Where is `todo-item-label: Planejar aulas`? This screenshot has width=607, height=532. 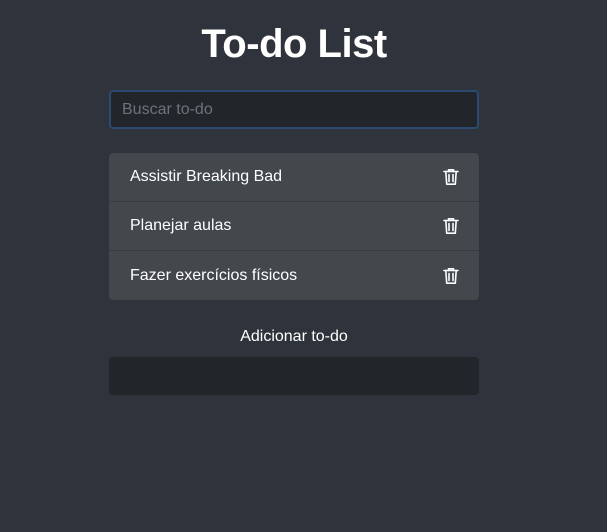 todo-item-label: Planejar aulas is located at coordinates (181, 225).